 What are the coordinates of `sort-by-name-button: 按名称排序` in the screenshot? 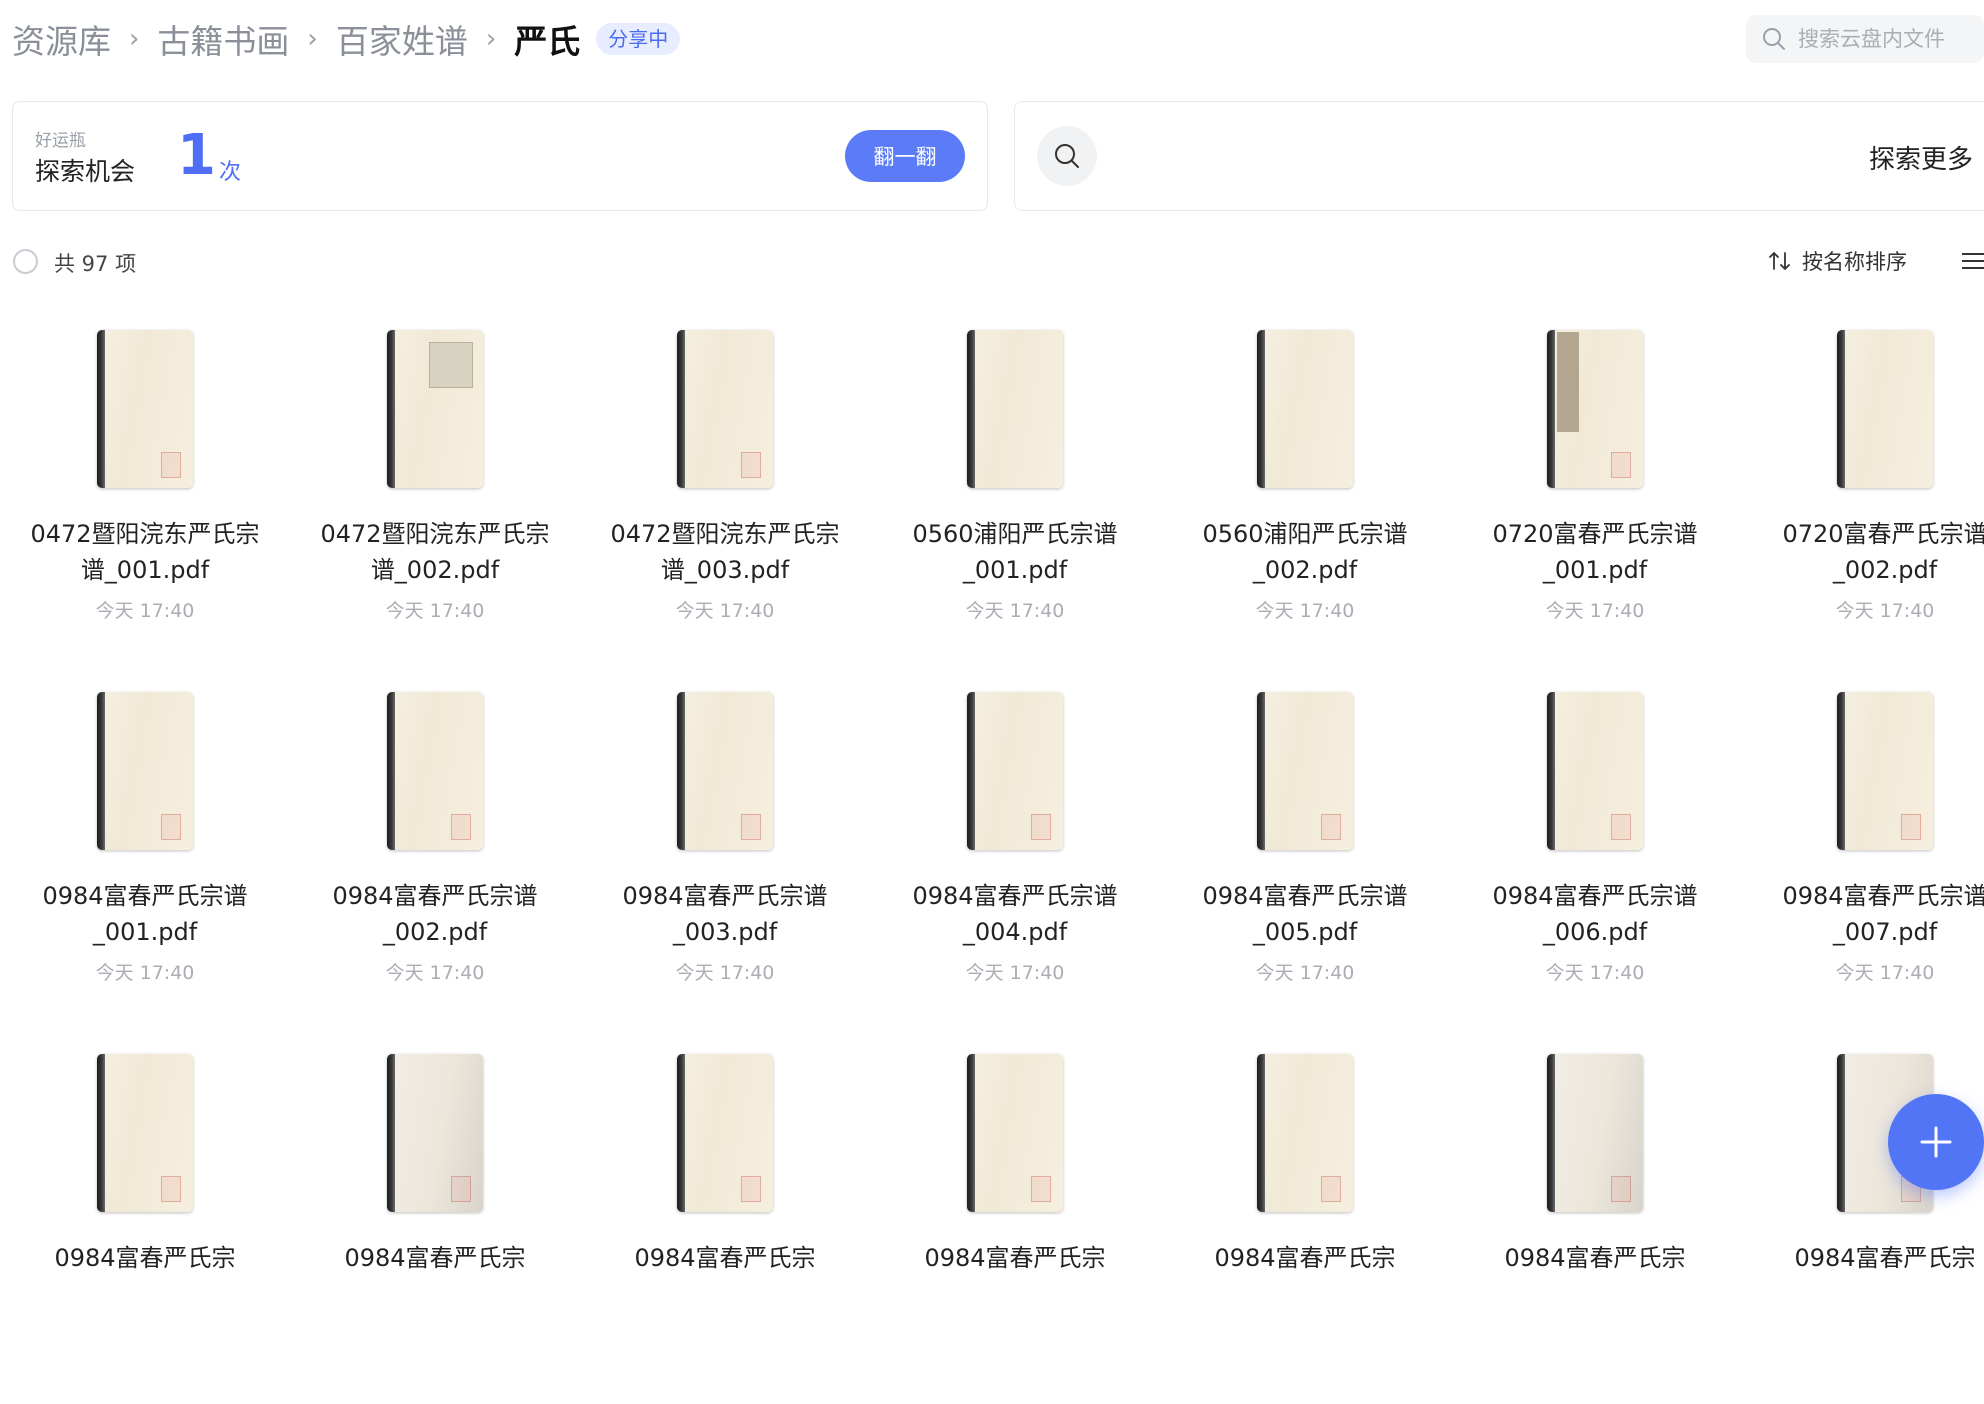 It's located at (1837, 261).